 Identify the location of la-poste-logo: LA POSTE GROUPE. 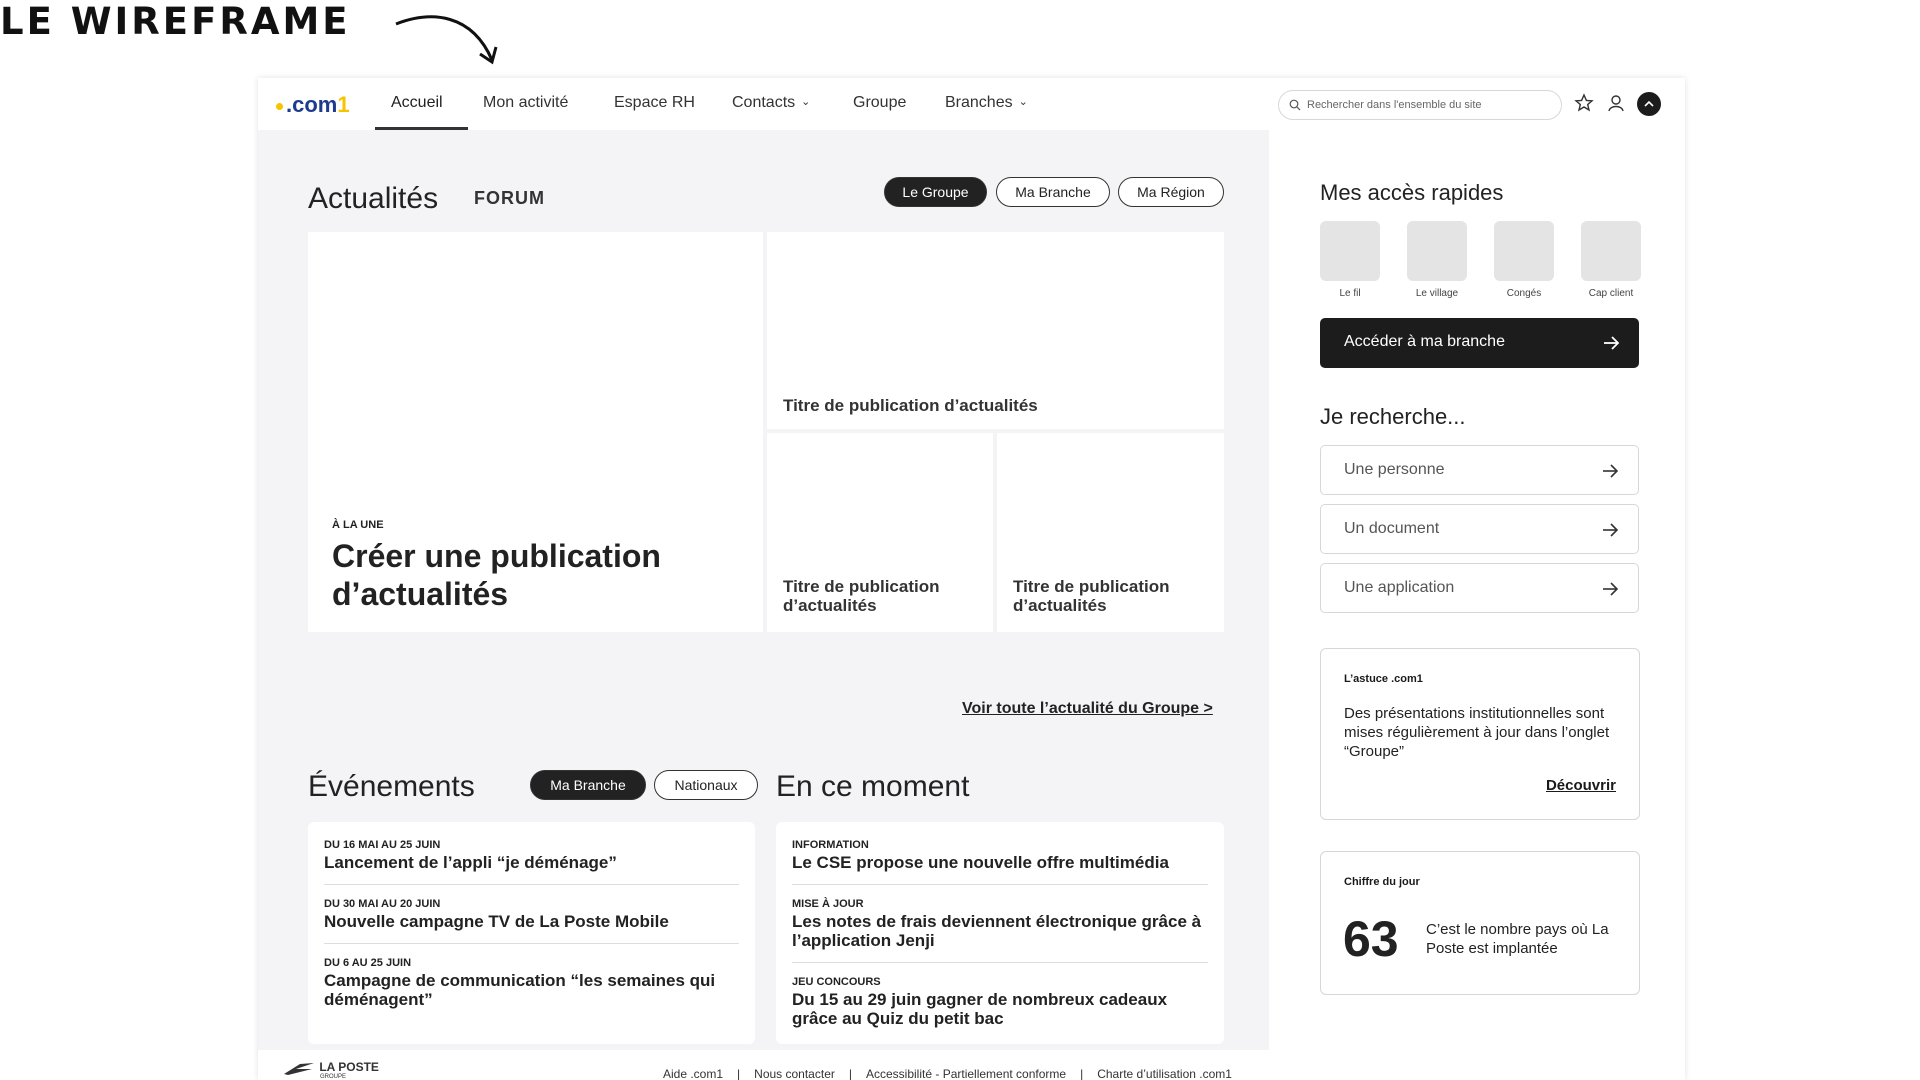
(330, 1070).